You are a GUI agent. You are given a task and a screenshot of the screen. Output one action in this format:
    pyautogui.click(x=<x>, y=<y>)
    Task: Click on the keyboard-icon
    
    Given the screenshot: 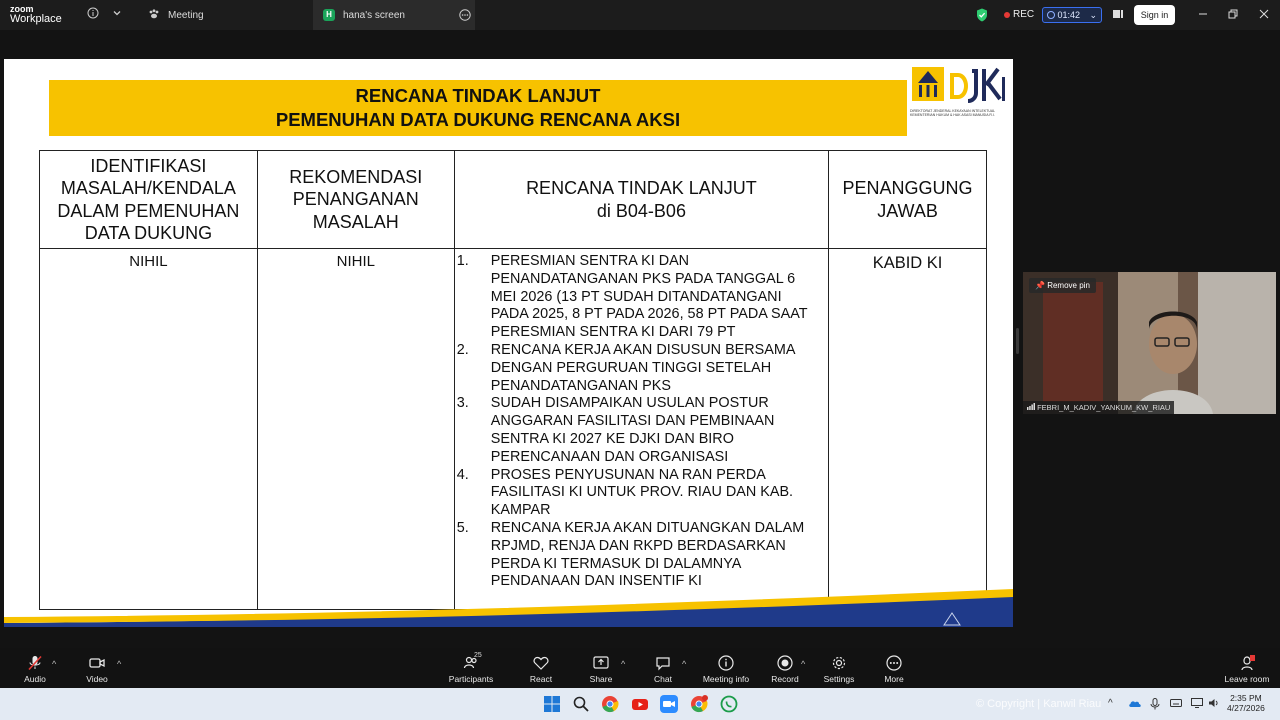 What is the action you would take?
    pyautogui.click(x=1176, y=704)
    